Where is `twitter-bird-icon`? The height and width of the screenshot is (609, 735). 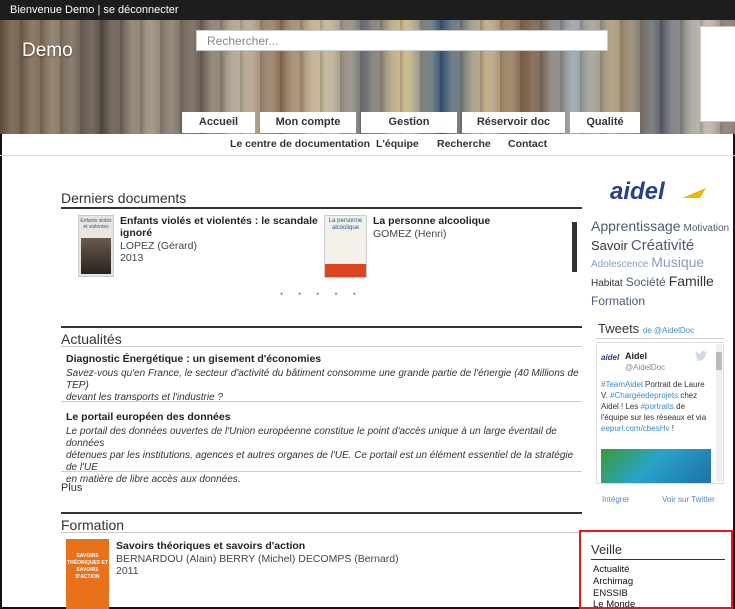 twitter-bird-icon is located at coordinates (701, 356).